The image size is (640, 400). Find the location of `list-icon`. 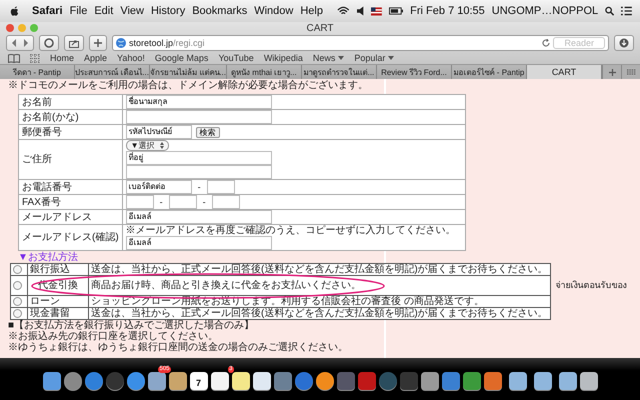

list-icon is located at coordinates (626, 11).